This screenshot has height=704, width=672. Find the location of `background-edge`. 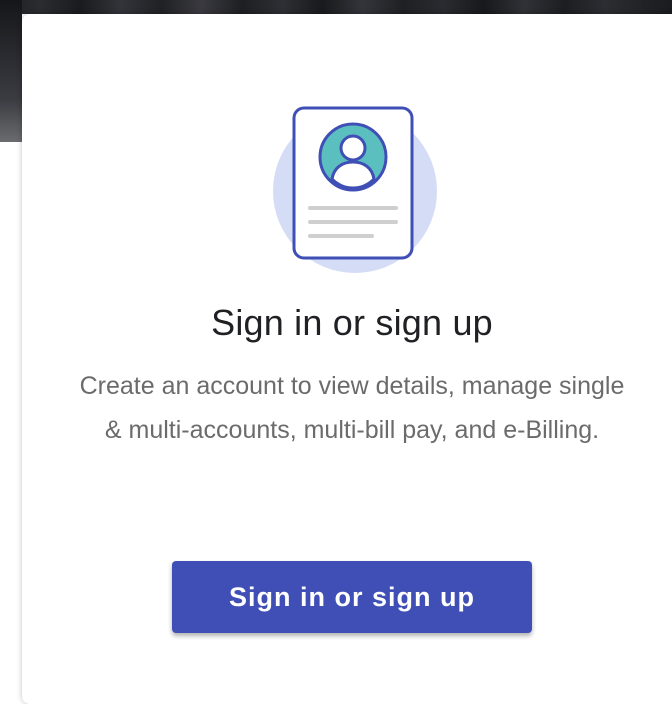

background-edge is located at coordinates (11, 71).